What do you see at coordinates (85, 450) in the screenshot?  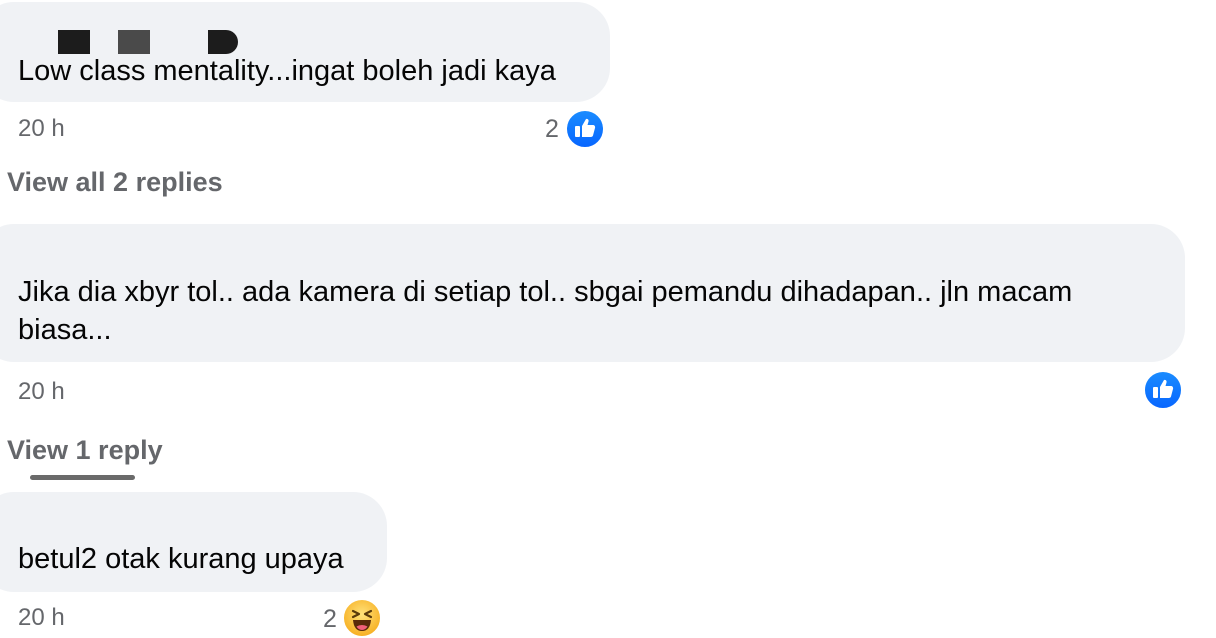 I see `view-one-reply-link: View 1 reply` at bounding box center [85, 450].